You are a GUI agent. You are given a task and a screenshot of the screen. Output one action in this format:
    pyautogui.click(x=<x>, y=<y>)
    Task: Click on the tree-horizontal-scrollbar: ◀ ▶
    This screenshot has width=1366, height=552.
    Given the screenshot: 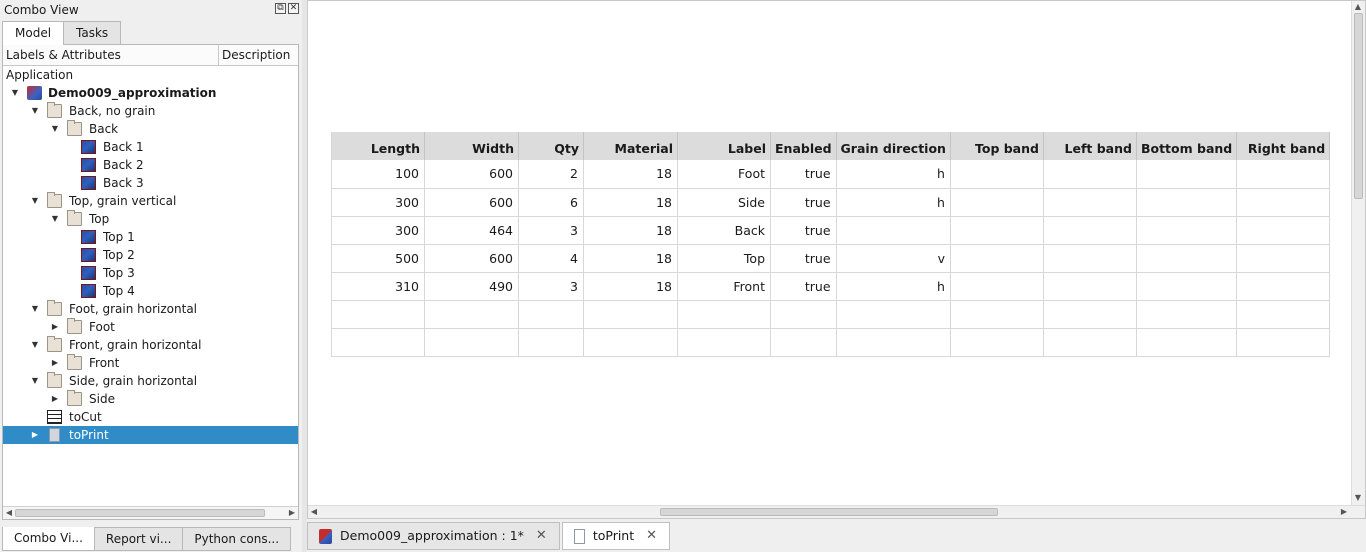 What is the action you would take?
    pyautogui.click(x=150, y=512)
    